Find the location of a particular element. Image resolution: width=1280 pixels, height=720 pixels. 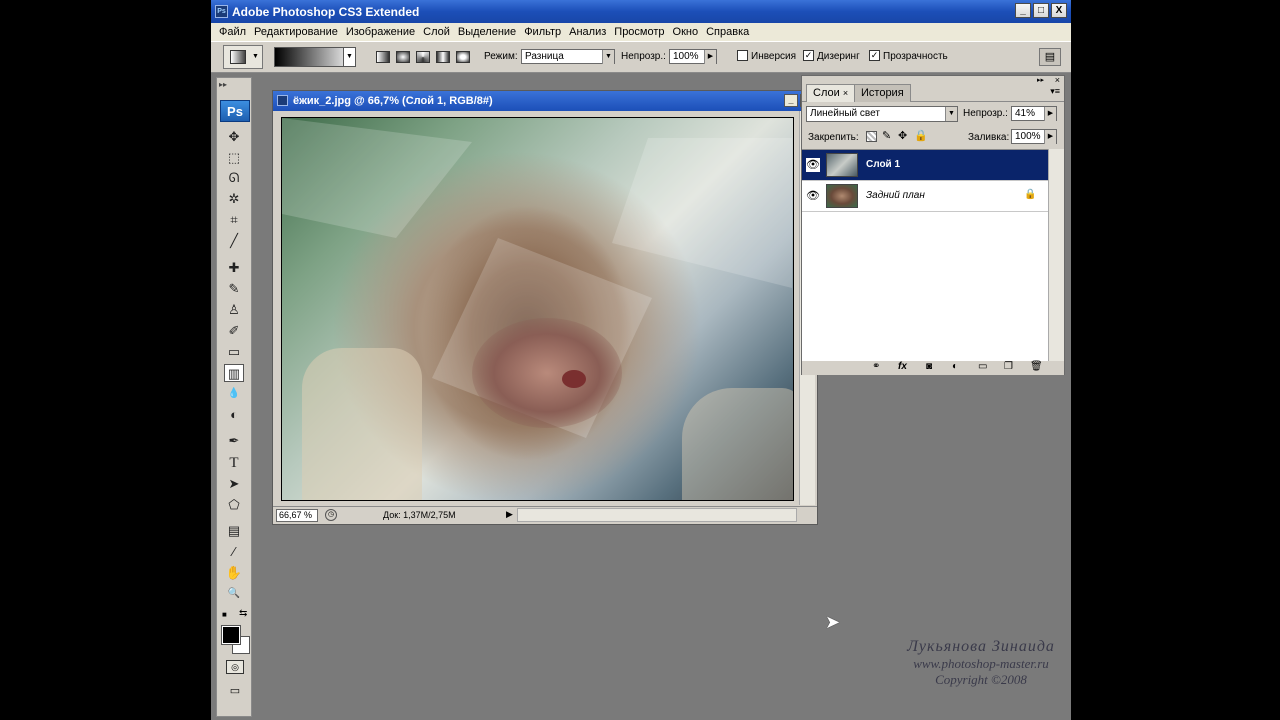

tab-layers-label: Слои is located at coordinates (826, 93).